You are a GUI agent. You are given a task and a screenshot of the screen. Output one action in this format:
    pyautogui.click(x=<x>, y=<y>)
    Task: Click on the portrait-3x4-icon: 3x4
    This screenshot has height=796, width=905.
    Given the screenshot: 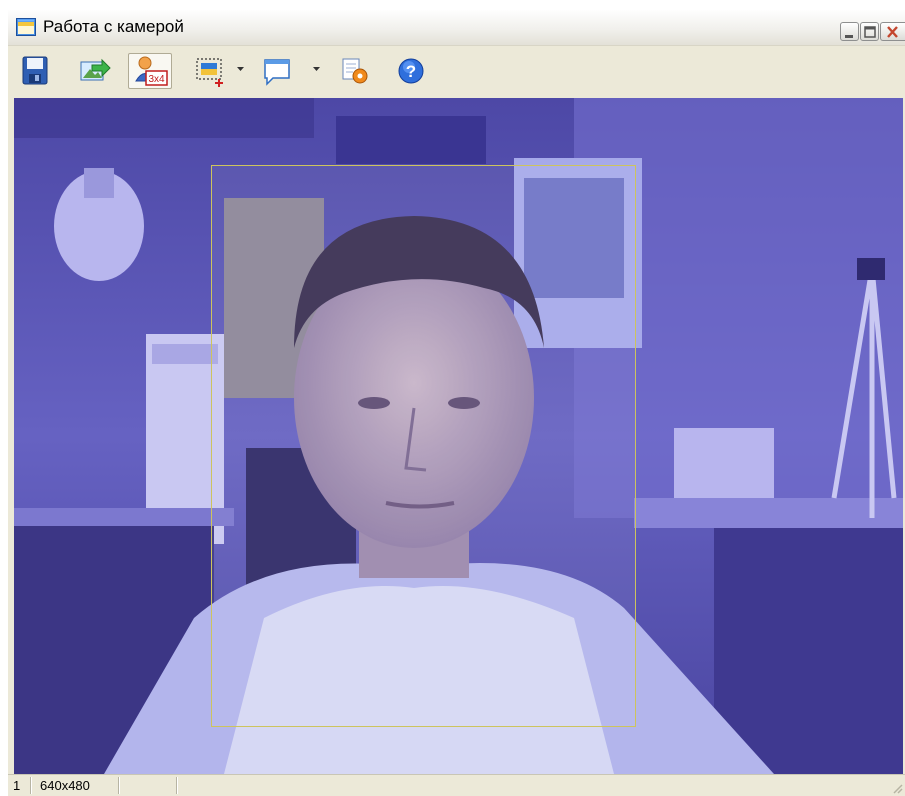 What is the action you would take?
    pyautogui.click(x=151, y=71)
    